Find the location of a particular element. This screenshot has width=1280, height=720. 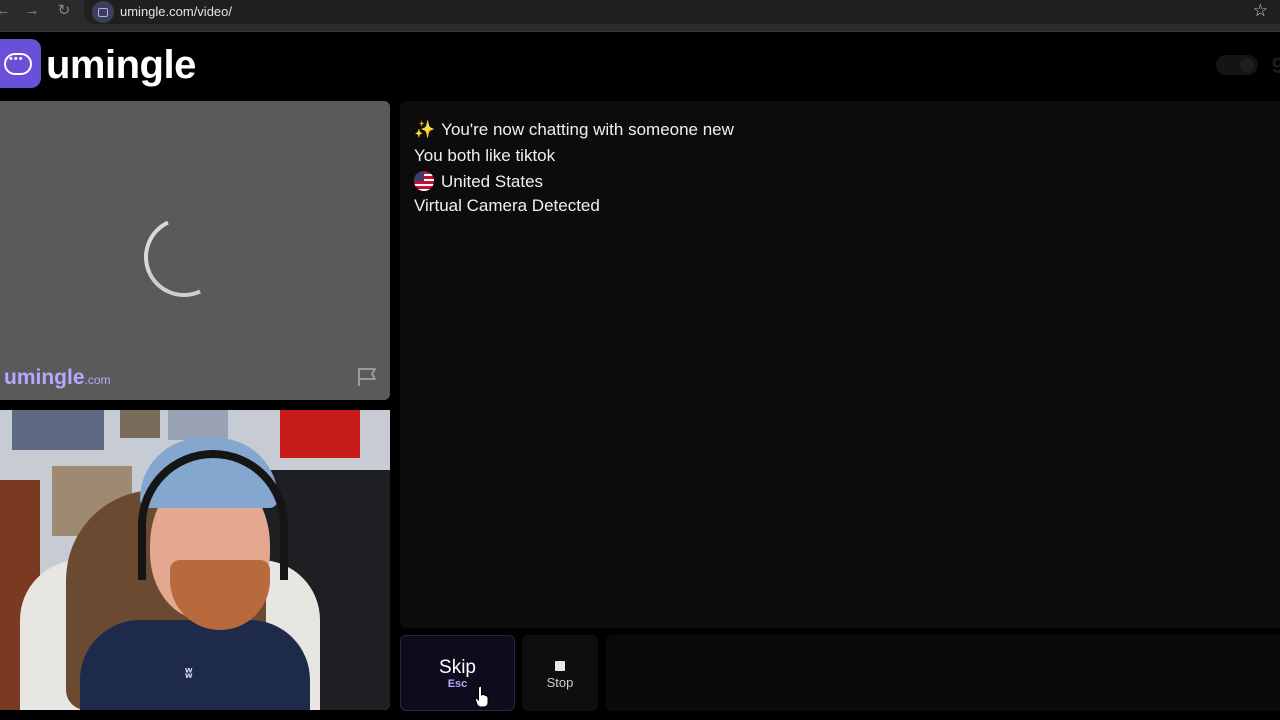

stop-button: Stop is located at coordinates (560, 673).